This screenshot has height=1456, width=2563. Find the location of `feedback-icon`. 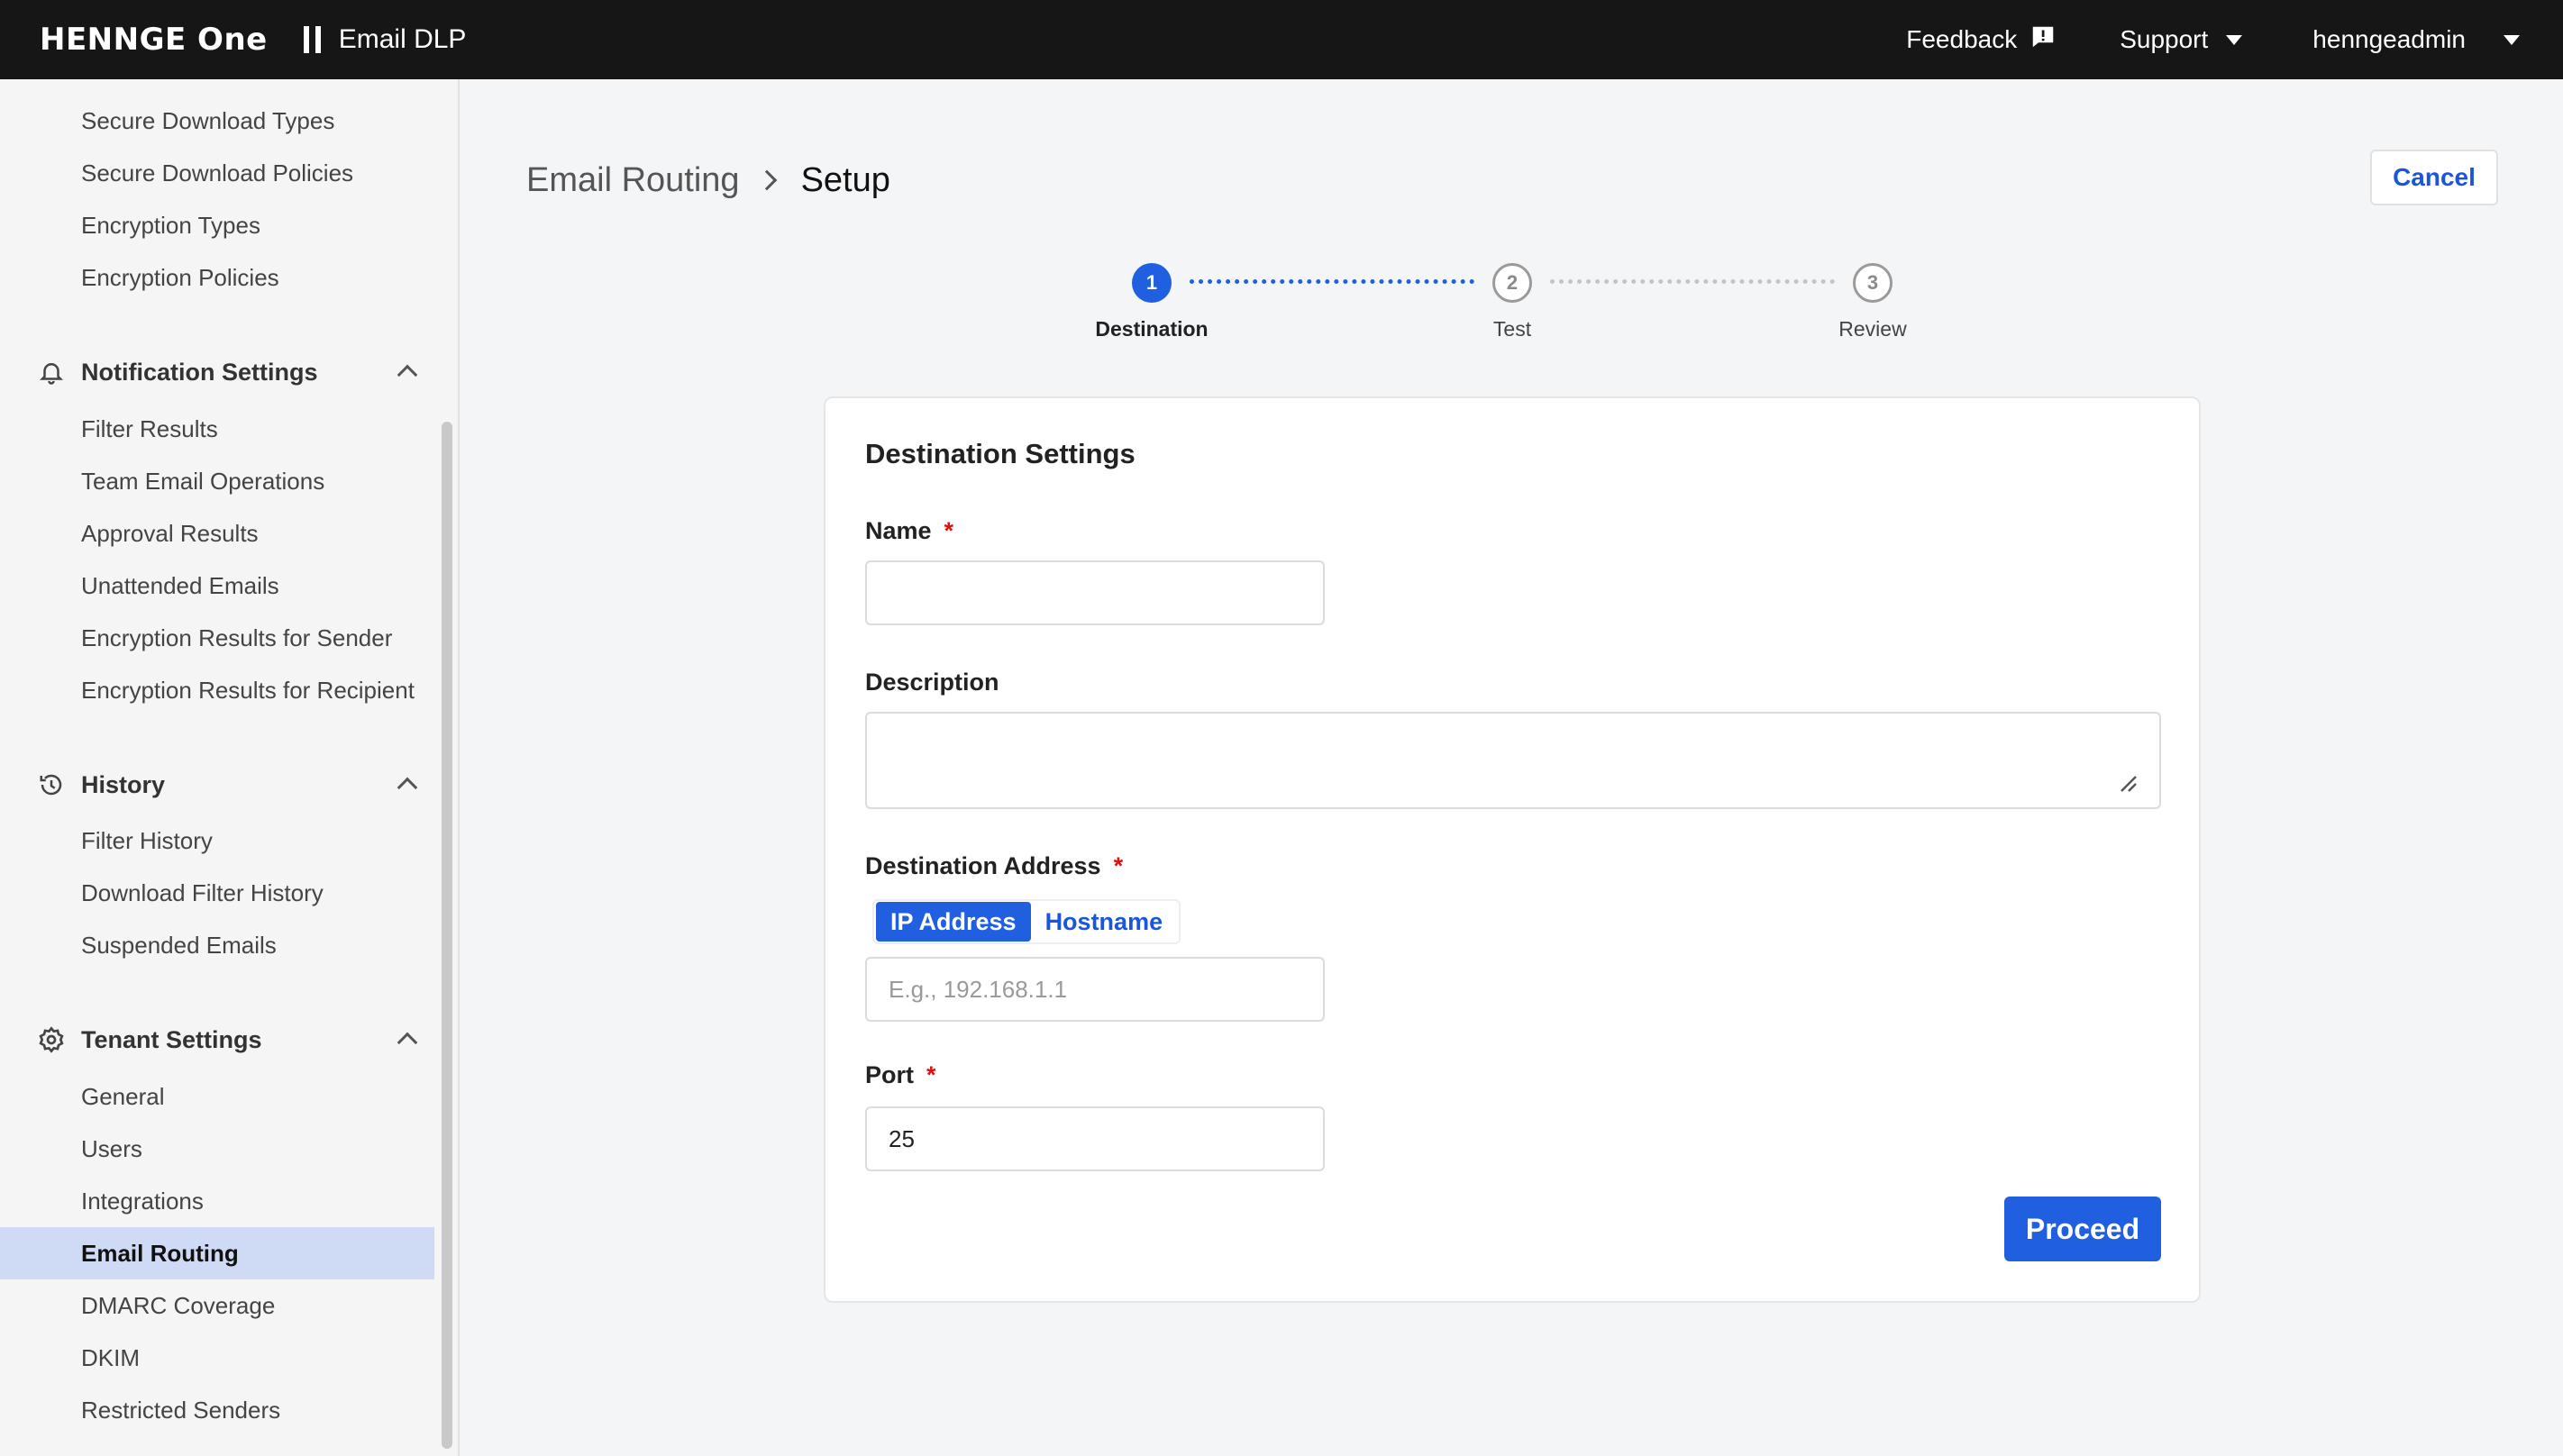

feedback-icon is located at coordinates (2043, 40).